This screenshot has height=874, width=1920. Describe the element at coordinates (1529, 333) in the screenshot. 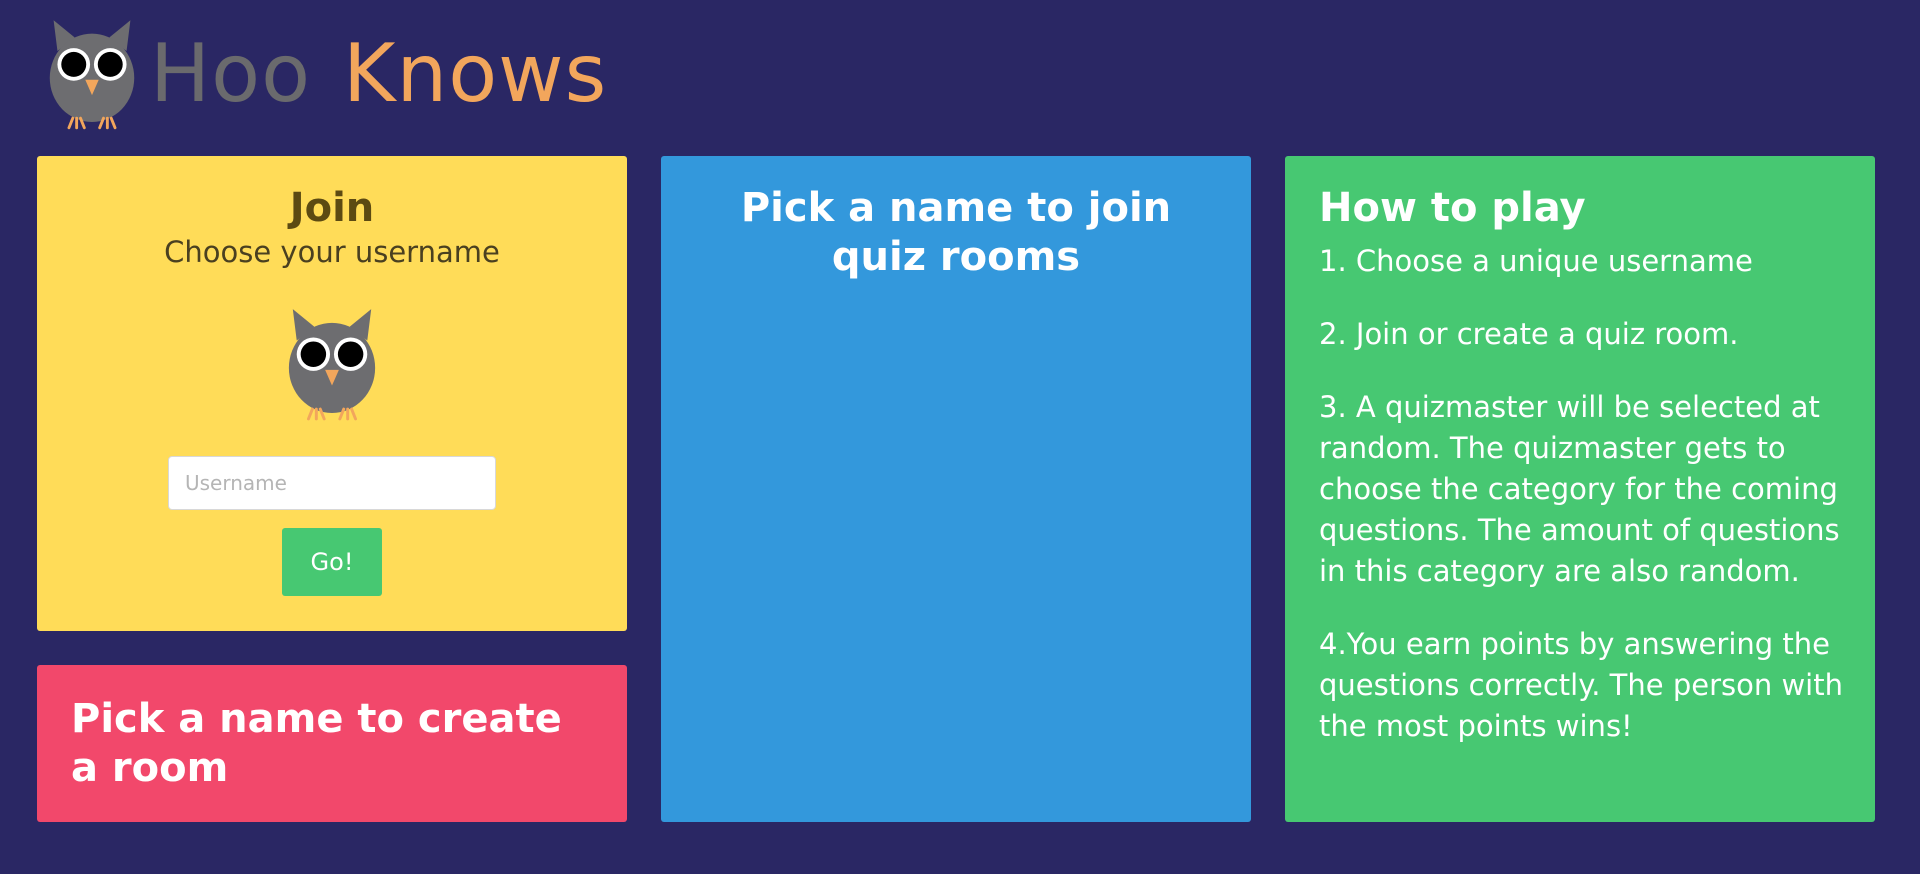

I see `how-to-play-step: 2. Join or create a quiz room.` at that location.